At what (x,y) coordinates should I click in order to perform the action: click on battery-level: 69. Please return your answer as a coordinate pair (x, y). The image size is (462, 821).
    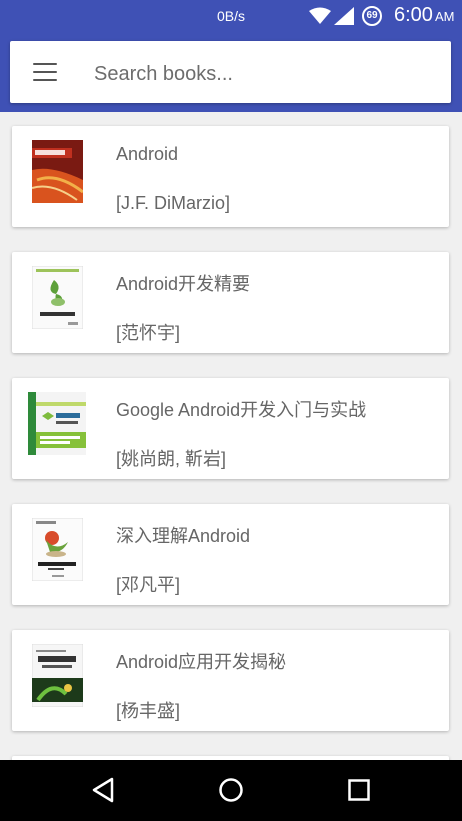
    Looking at the image, I should click on (372, 15).